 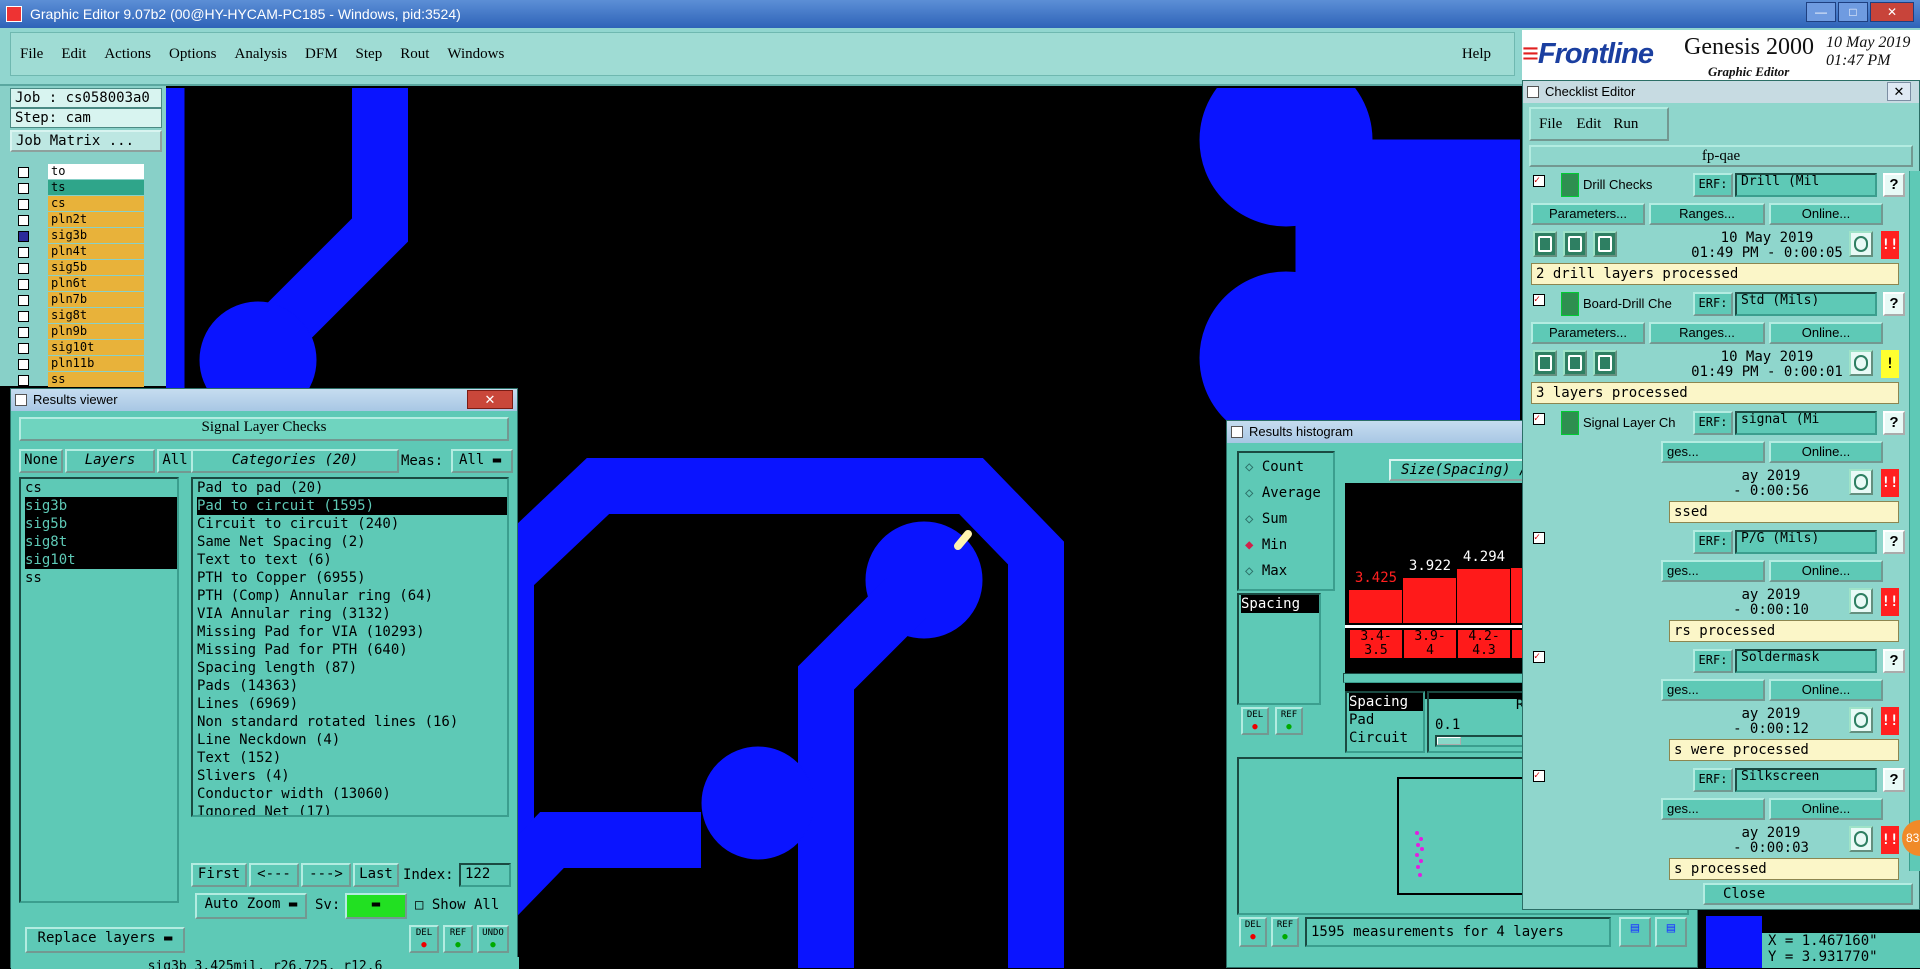 I want to click on sv-color-dropdown: ▬, so click(x=376, y=906).